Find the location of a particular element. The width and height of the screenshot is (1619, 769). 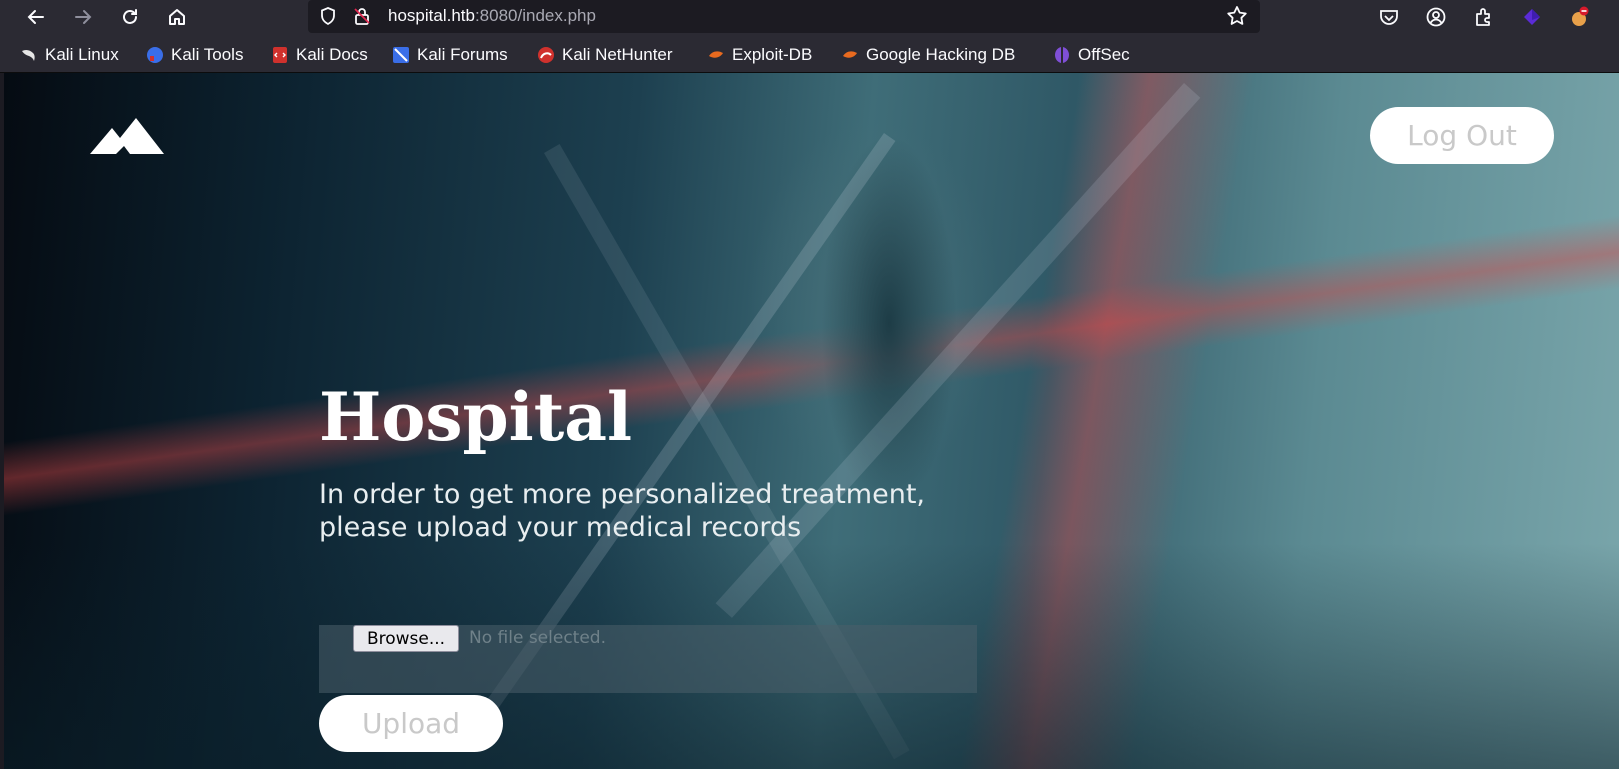

bookmark-kali-forums: Kali Forums is located at coordinates (450, 55).